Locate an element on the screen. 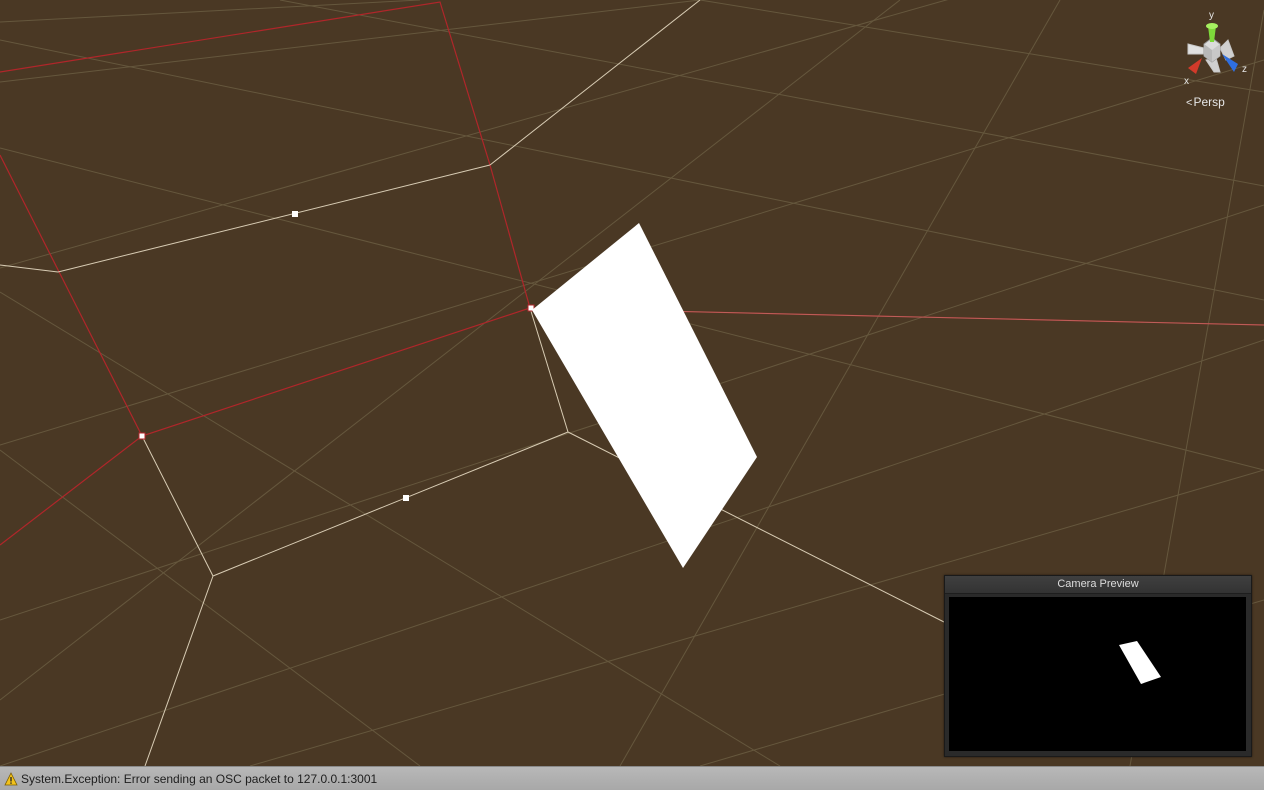 Image resolution: width=1264 pixels, height=790 pixels. axis-gizmo-icon: y x z is located at coordinates (1215, 48).